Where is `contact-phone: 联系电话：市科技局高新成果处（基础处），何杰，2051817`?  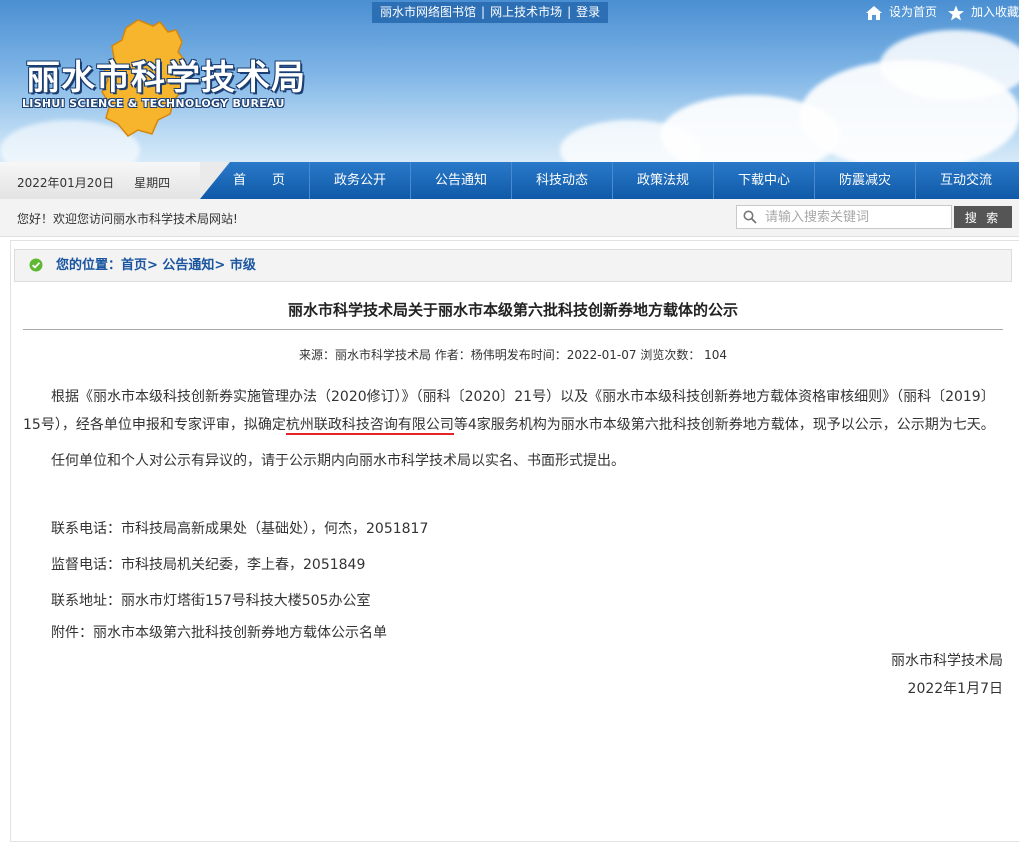
contact-phone: 联系电话：市科技局高新成果处（基础处），何杰，2051817 is located at coordinates (240, 529).